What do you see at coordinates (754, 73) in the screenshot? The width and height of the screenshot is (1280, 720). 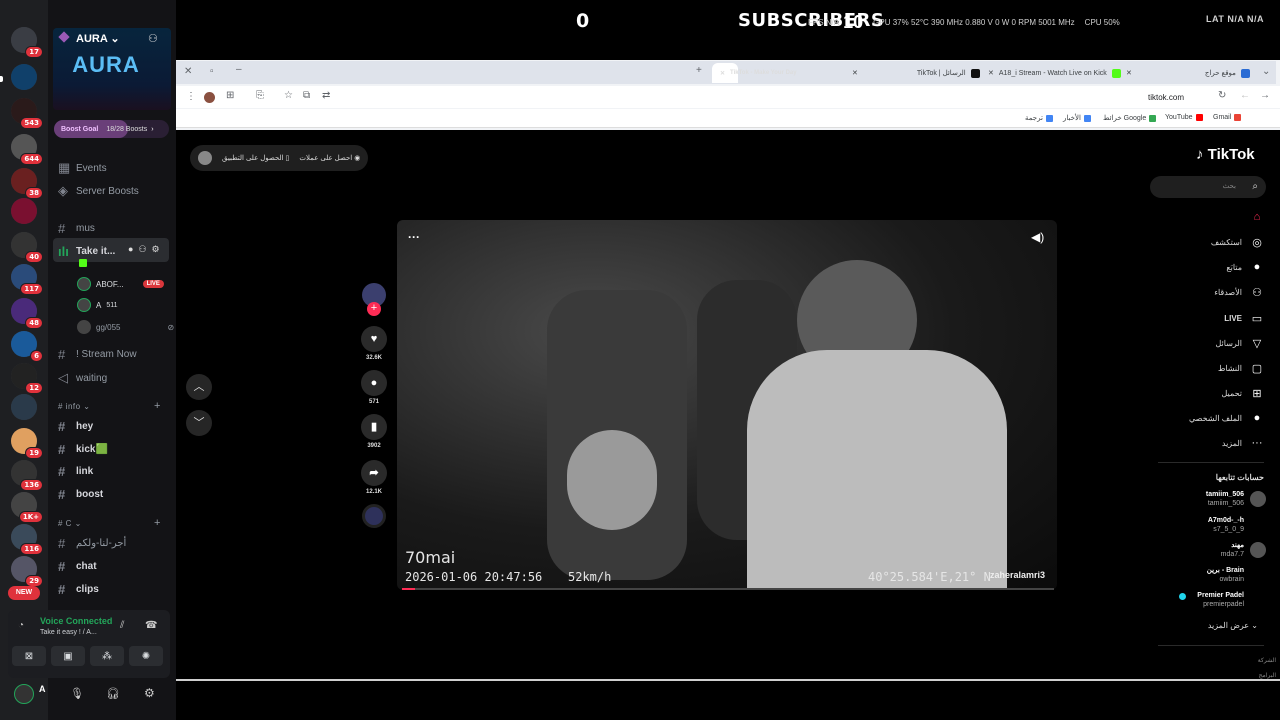 I see `tab-tiktok: ✕ TikTok - Make Your Day` at bounding box center [754, 73].